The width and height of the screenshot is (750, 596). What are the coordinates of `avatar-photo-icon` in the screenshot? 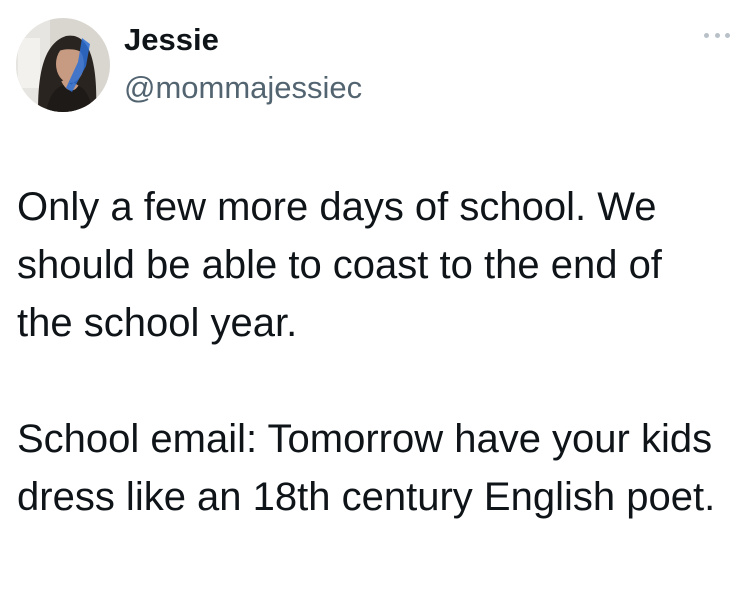 It's located at (63, 65).